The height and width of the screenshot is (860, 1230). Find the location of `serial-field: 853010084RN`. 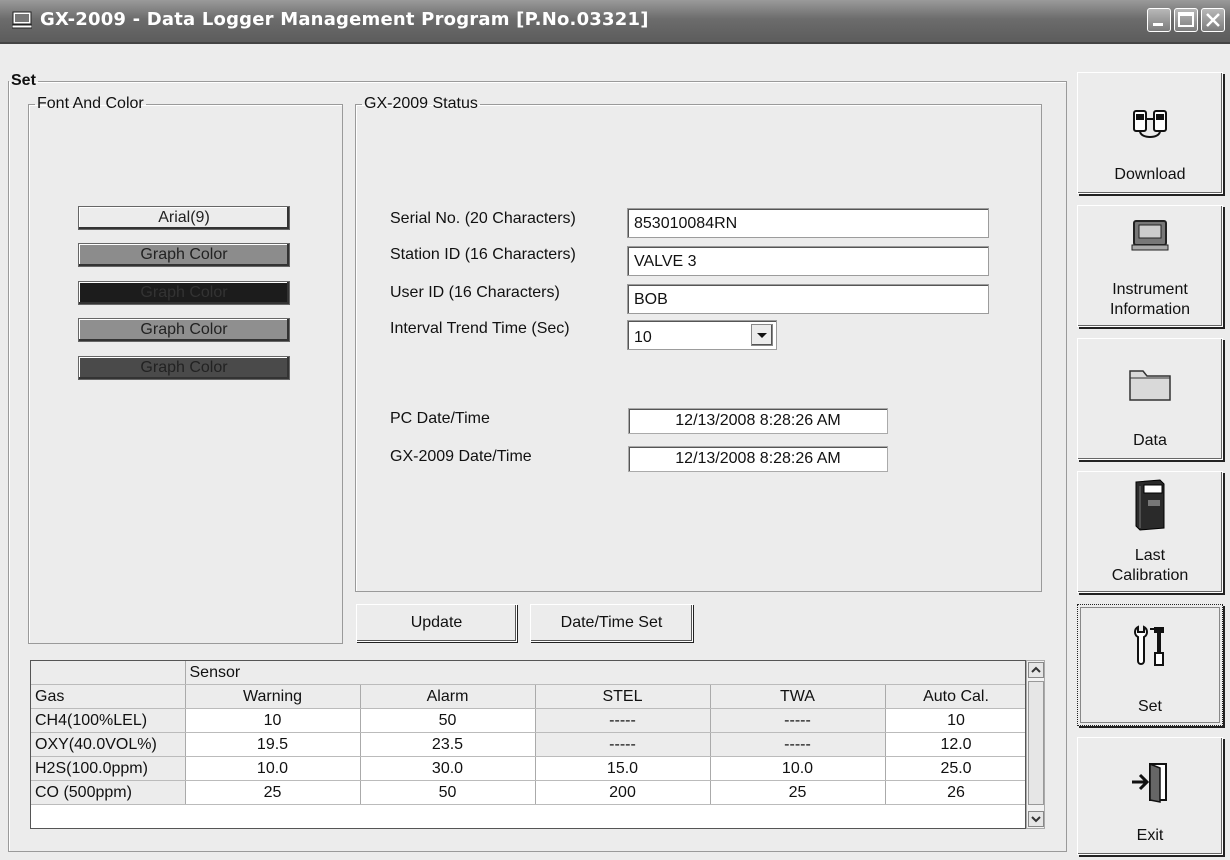

serial-field: 853010084RN is located at coordinates (808, 223).